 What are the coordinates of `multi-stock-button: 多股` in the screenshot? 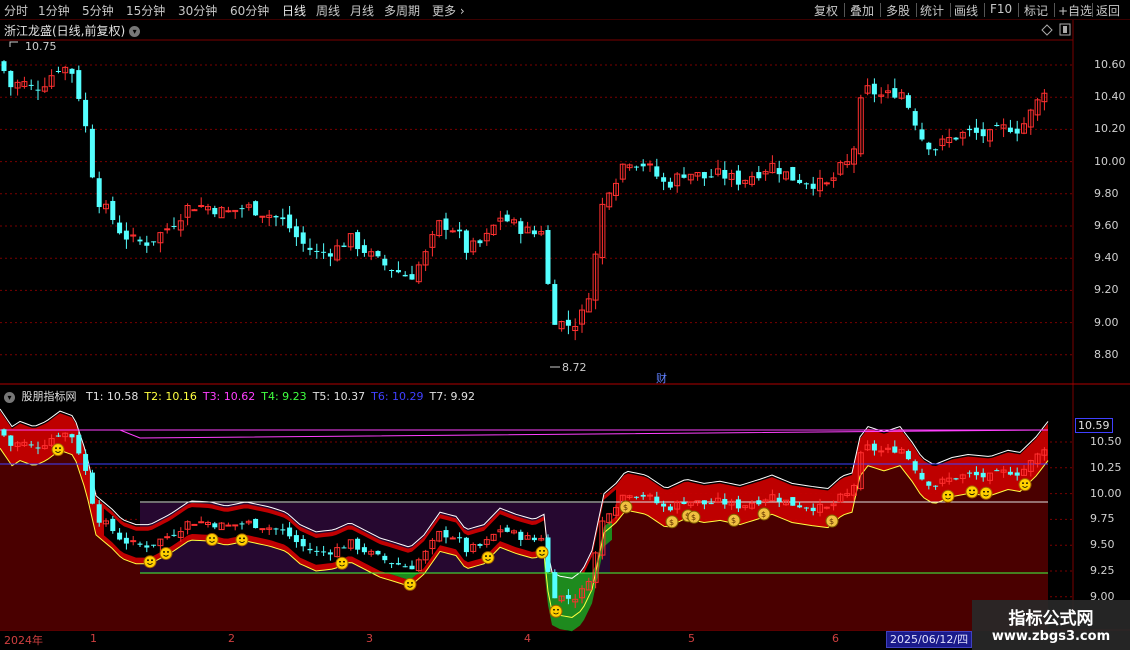 It's located at (898, 10).